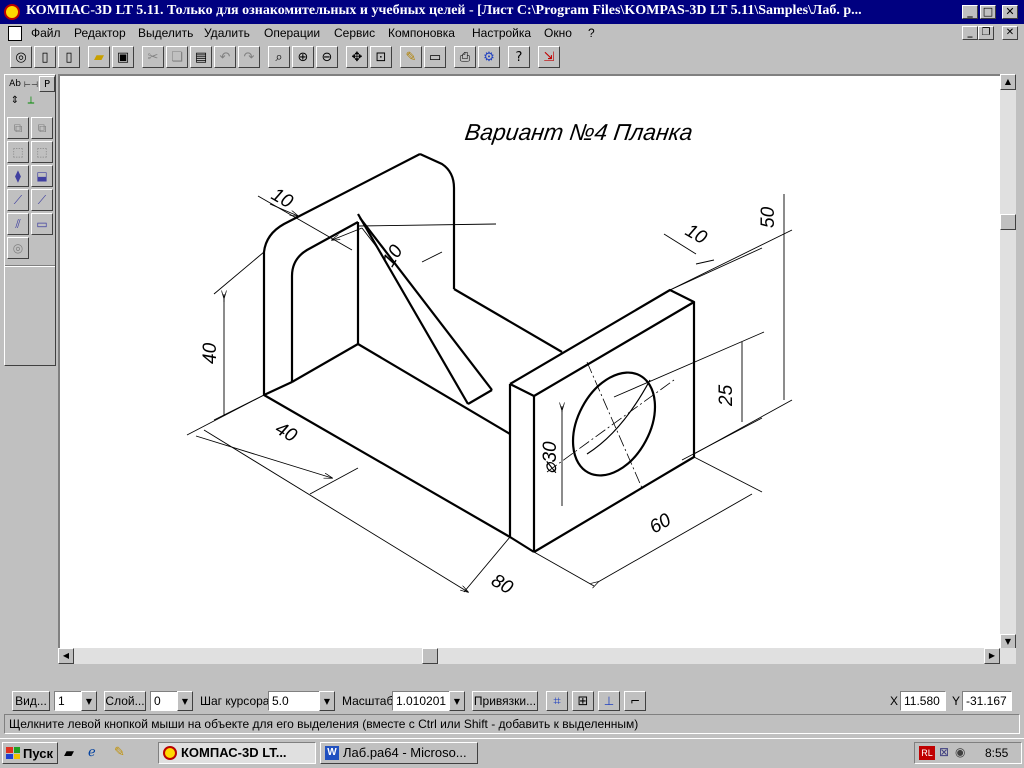 The height and width of the screenshot is (768, 1024). I want to click on zoom-out-icon: ⊖, so click(327, 57).